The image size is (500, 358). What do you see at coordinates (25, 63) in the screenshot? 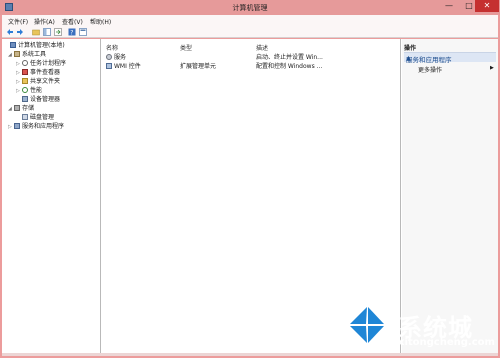
I see `clock-icon` at bounding box center [25, 63].